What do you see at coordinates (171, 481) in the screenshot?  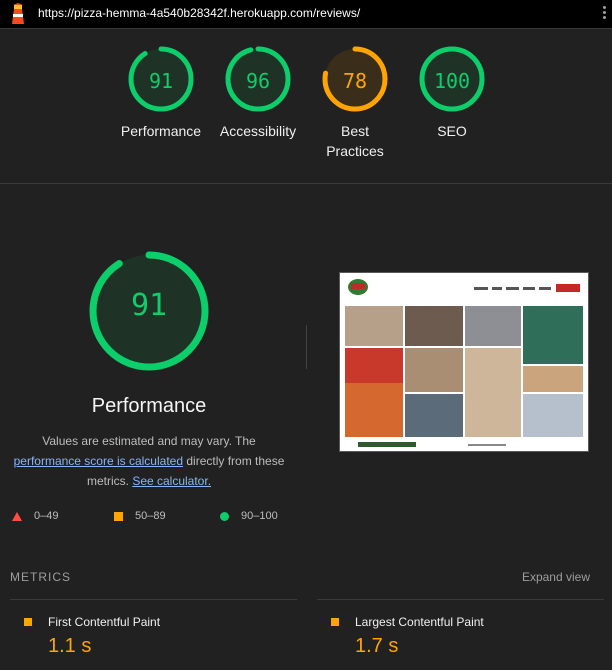 I see `see-calculator-link: See calculator.` at bounding box center [171, 481].